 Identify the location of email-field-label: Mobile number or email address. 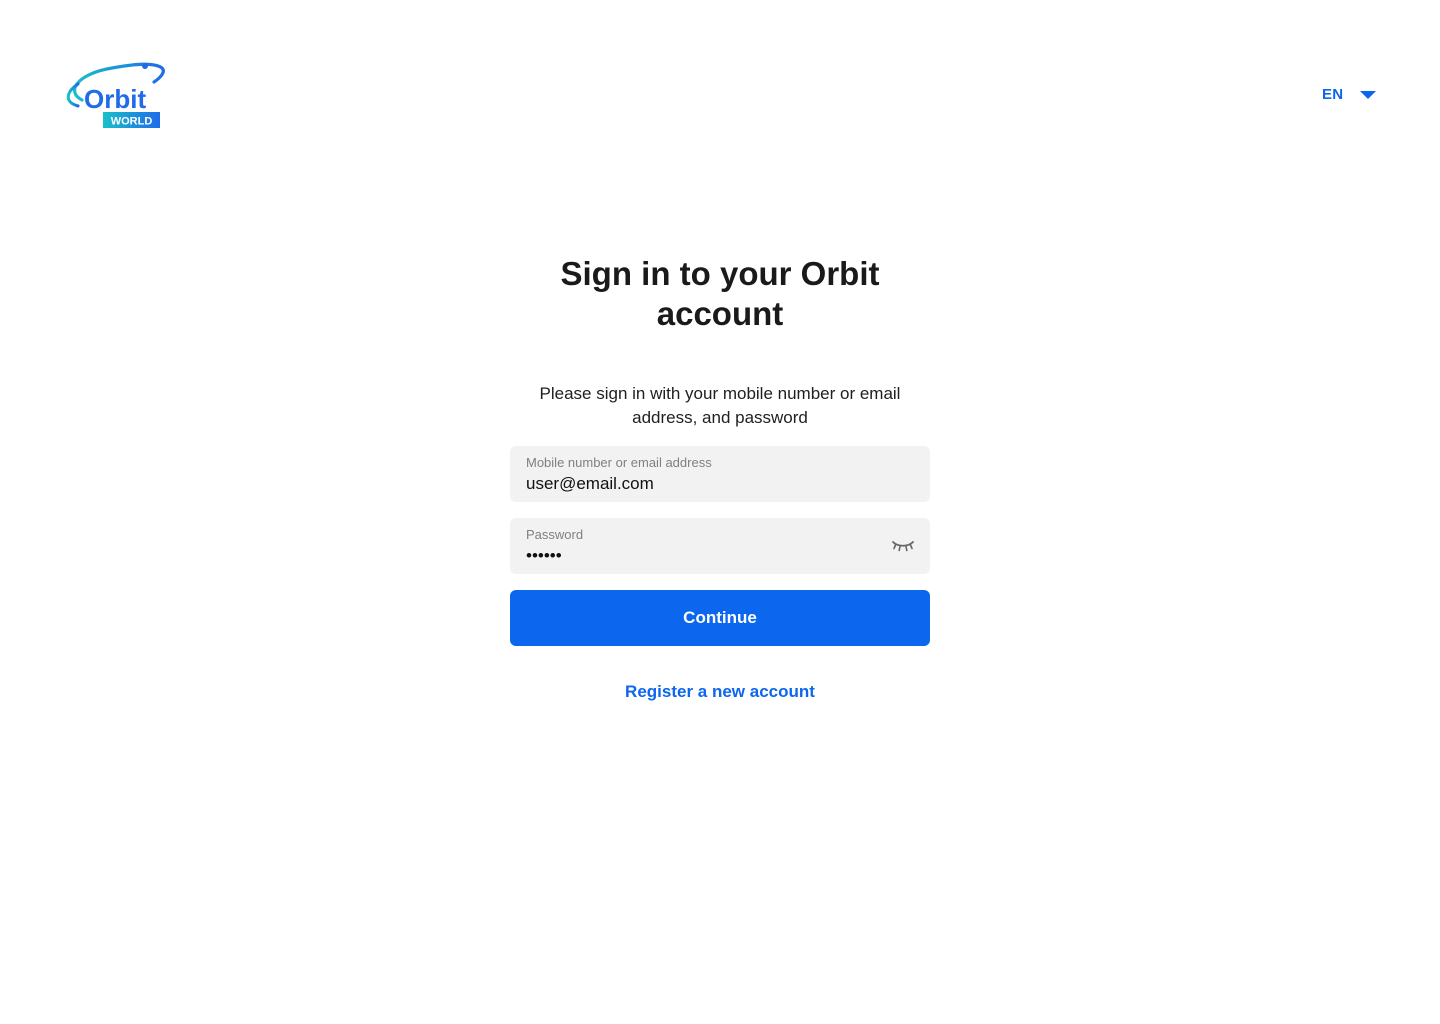
(619, 462).